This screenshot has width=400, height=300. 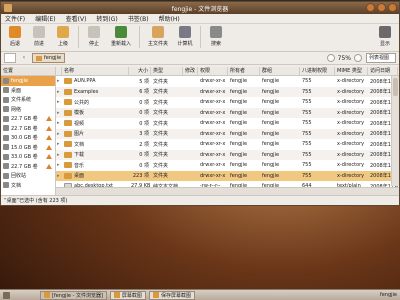 I want to click on column-group: 群组, so click(x=280, y=71).